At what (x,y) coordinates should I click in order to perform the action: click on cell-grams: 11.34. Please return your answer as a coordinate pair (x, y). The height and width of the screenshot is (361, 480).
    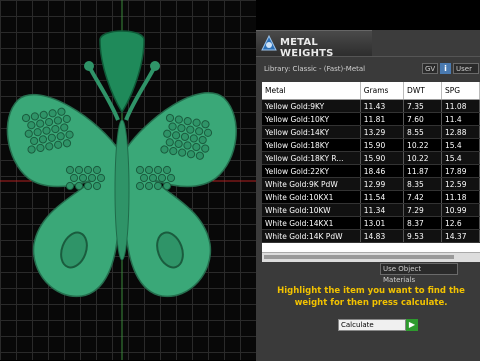
    Looking at the image, I should click on (382, 210).